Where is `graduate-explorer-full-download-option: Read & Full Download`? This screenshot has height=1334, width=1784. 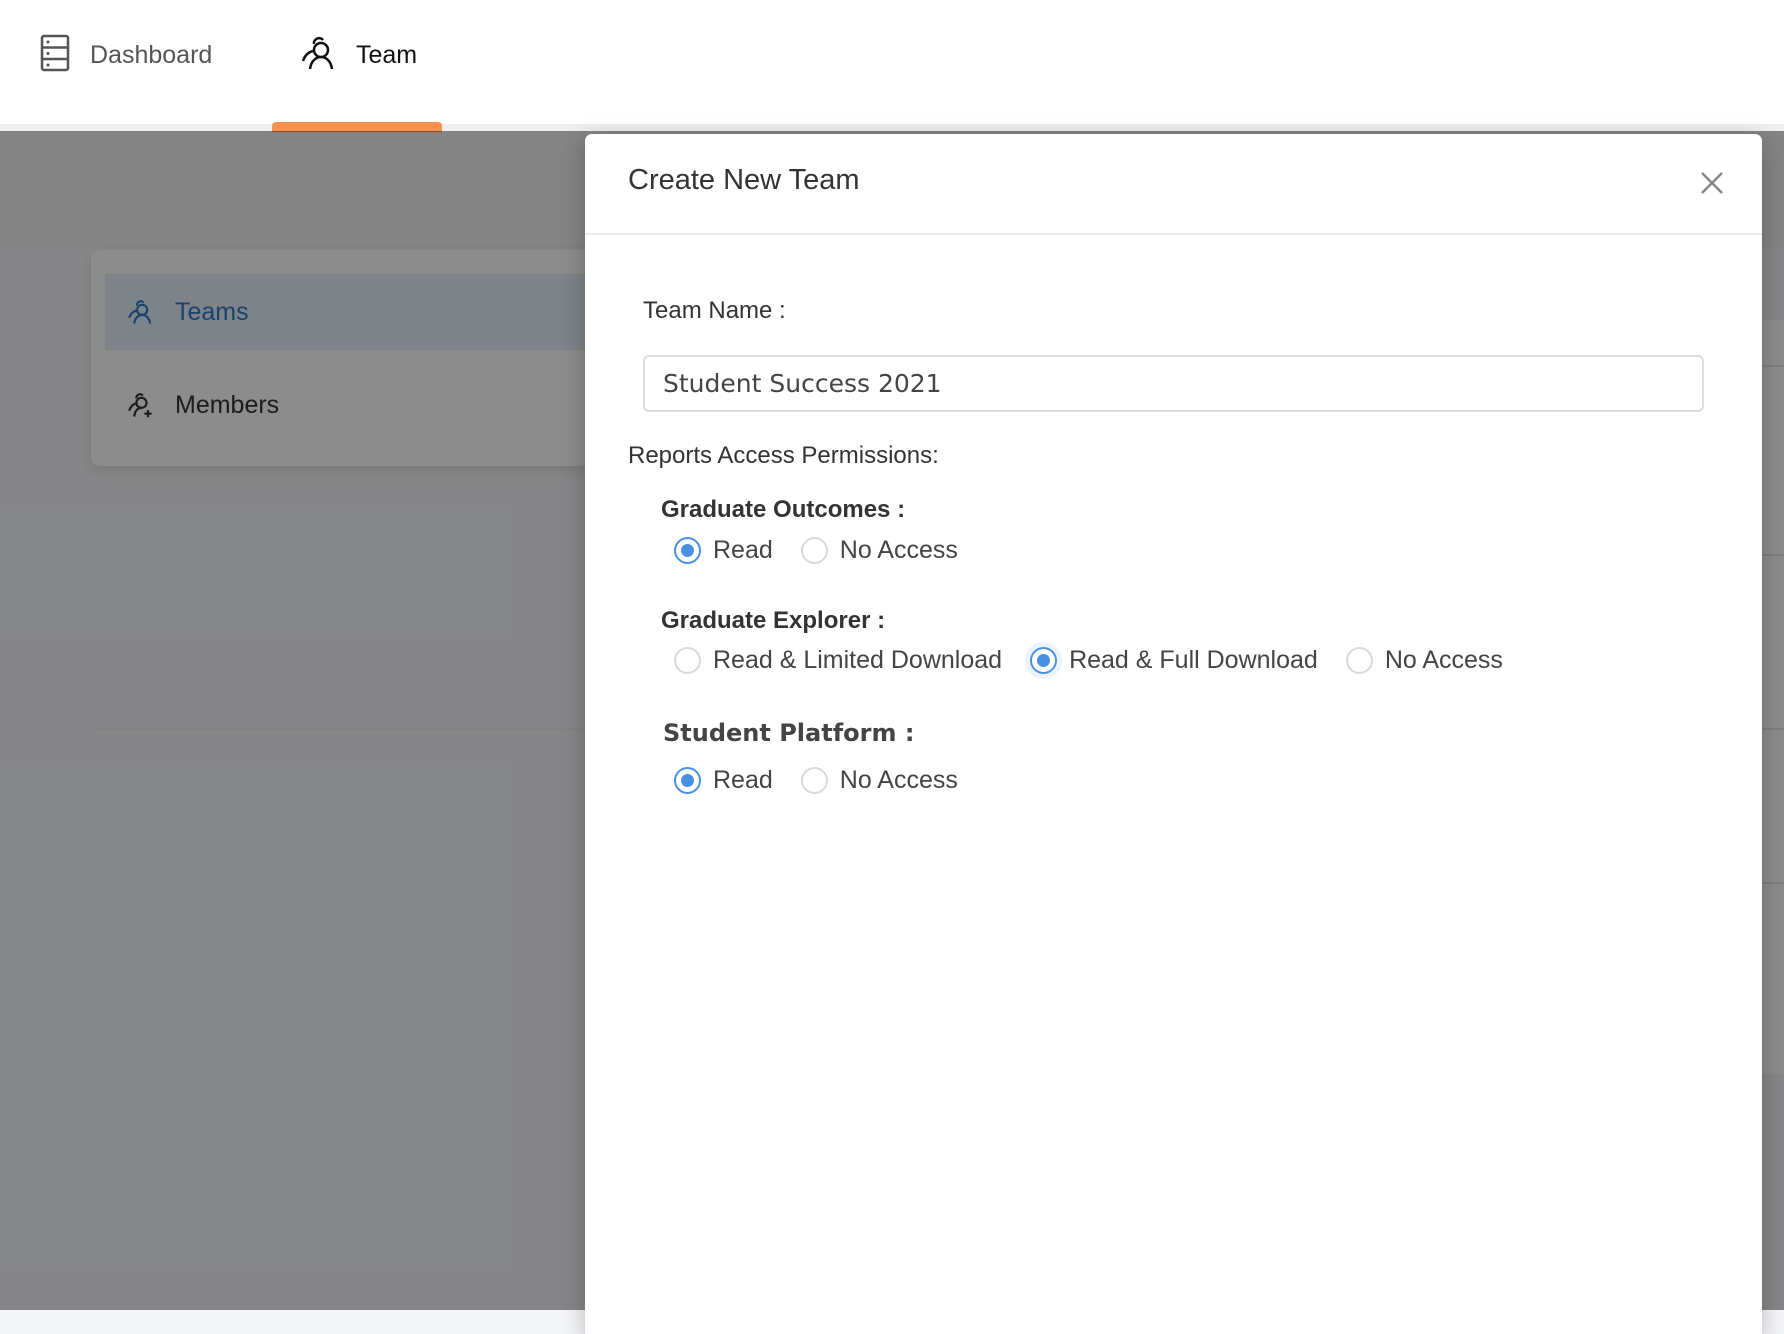 graduate-explorer-full-download-option: Read & Full Download is located at coordinates (1174, 660).